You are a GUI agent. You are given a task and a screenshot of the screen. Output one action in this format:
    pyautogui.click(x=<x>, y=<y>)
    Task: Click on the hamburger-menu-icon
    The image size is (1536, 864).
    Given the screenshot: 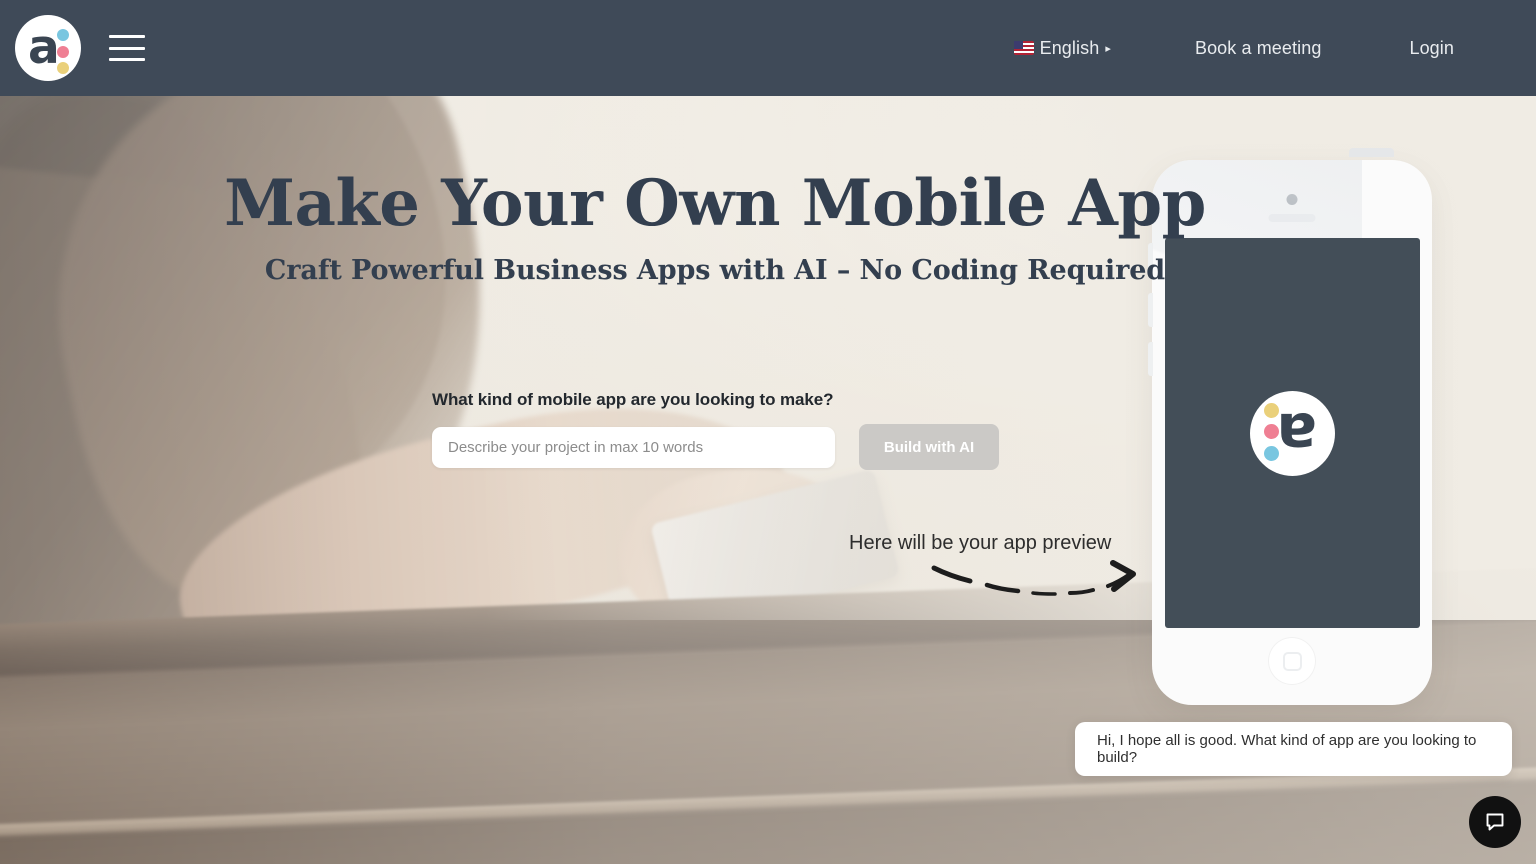 What is the action you would take?
    pyautogui.click(x=127, y=48)
    